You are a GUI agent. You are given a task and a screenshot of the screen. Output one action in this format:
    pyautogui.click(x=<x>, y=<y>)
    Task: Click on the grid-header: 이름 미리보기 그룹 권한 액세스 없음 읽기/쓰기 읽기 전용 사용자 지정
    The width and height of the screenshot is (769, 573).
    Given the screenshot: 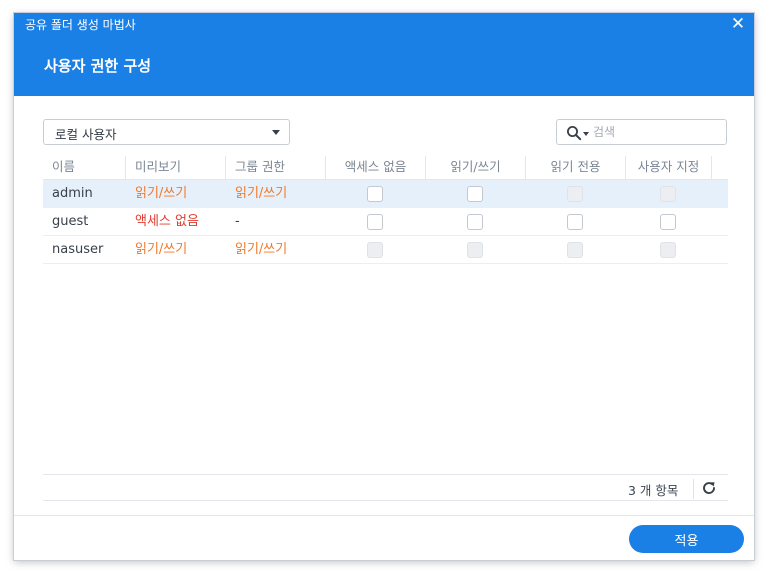 What is the action you would take?
    pyautogui.click(x=385, y=166)
    